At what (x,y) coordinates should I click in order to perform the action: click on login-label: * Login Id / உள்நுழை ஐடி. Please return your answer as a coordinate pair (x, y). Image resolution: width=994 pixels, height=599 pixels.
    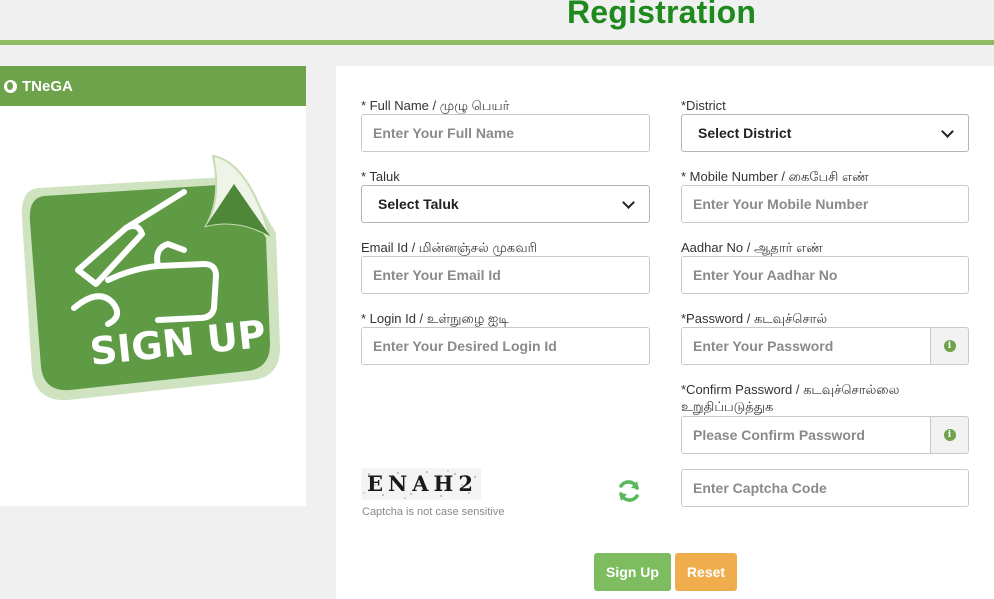
    Looking at the image, I should click on (435, 318).